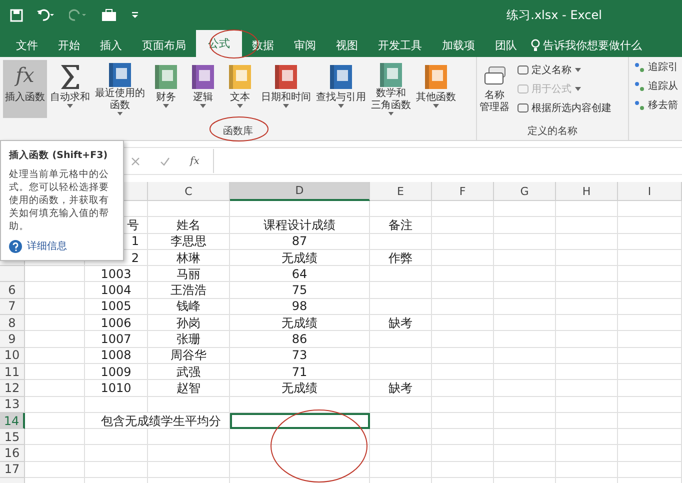 The width and height of the screenshot is (682, 483). I want to click on table-cell: 林琳, so click(189, 258).